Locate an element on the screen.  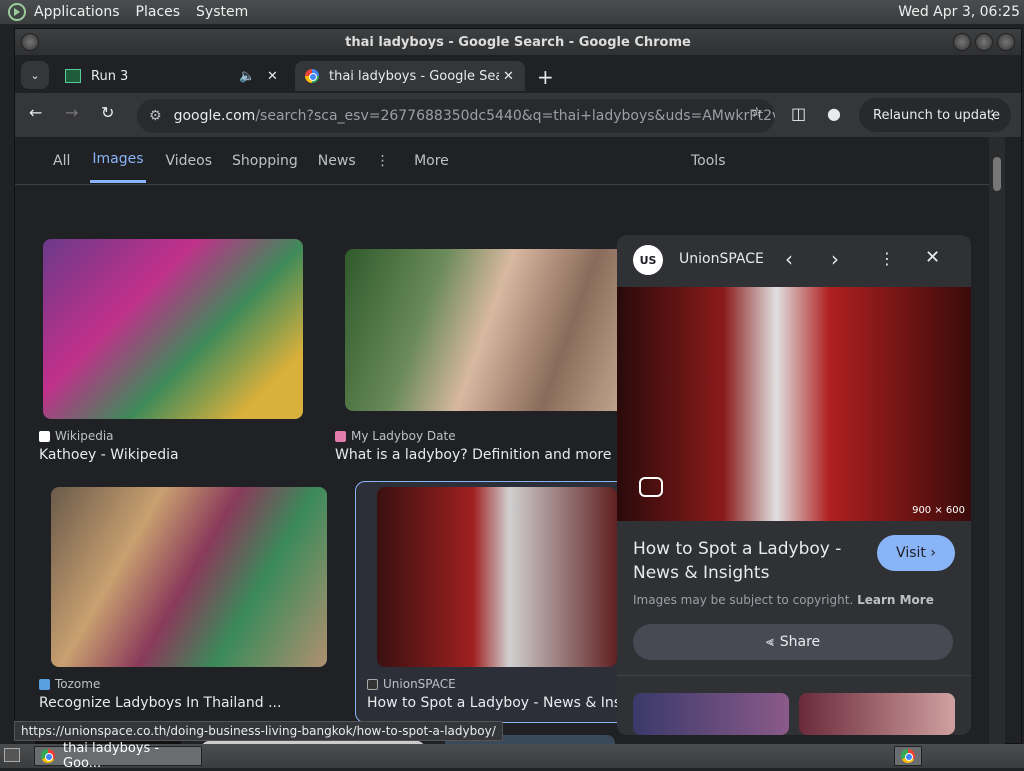
scrollbar-thumb is located at coordinates (997, 174).